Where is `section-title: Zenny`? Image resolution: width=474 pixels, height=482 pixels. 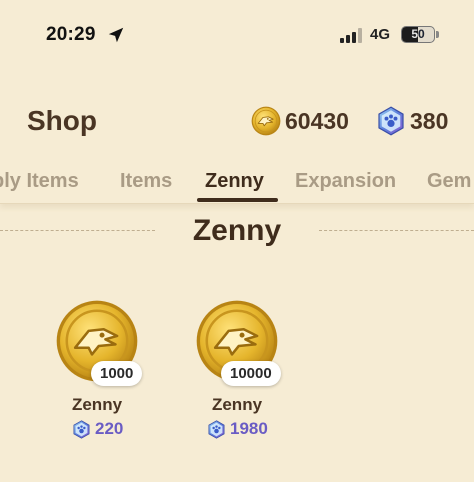 section-title: Zenny is located at coordinates (237, 230).